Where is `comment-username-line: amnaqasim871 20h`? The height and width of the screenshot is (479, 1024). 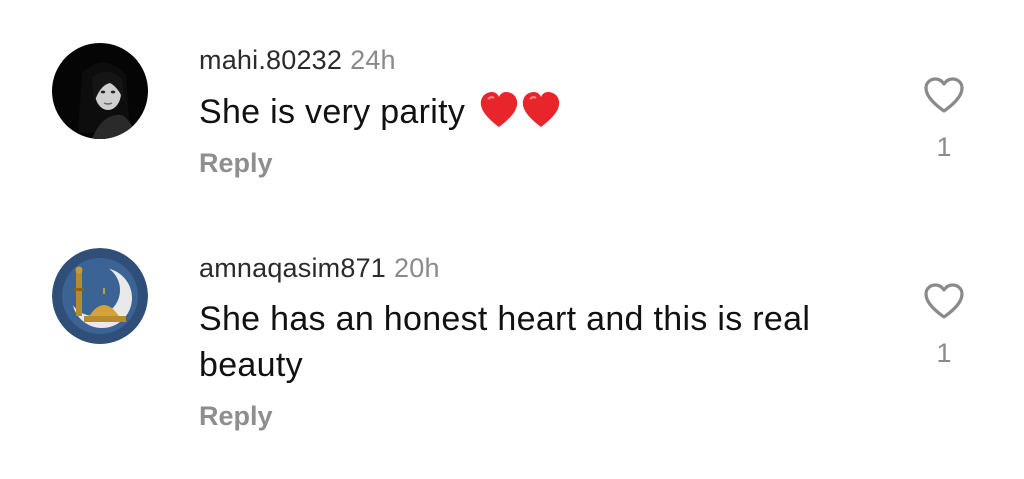
comment-username-line: amnaqasim871 20h is located at coordinates (319, 268).